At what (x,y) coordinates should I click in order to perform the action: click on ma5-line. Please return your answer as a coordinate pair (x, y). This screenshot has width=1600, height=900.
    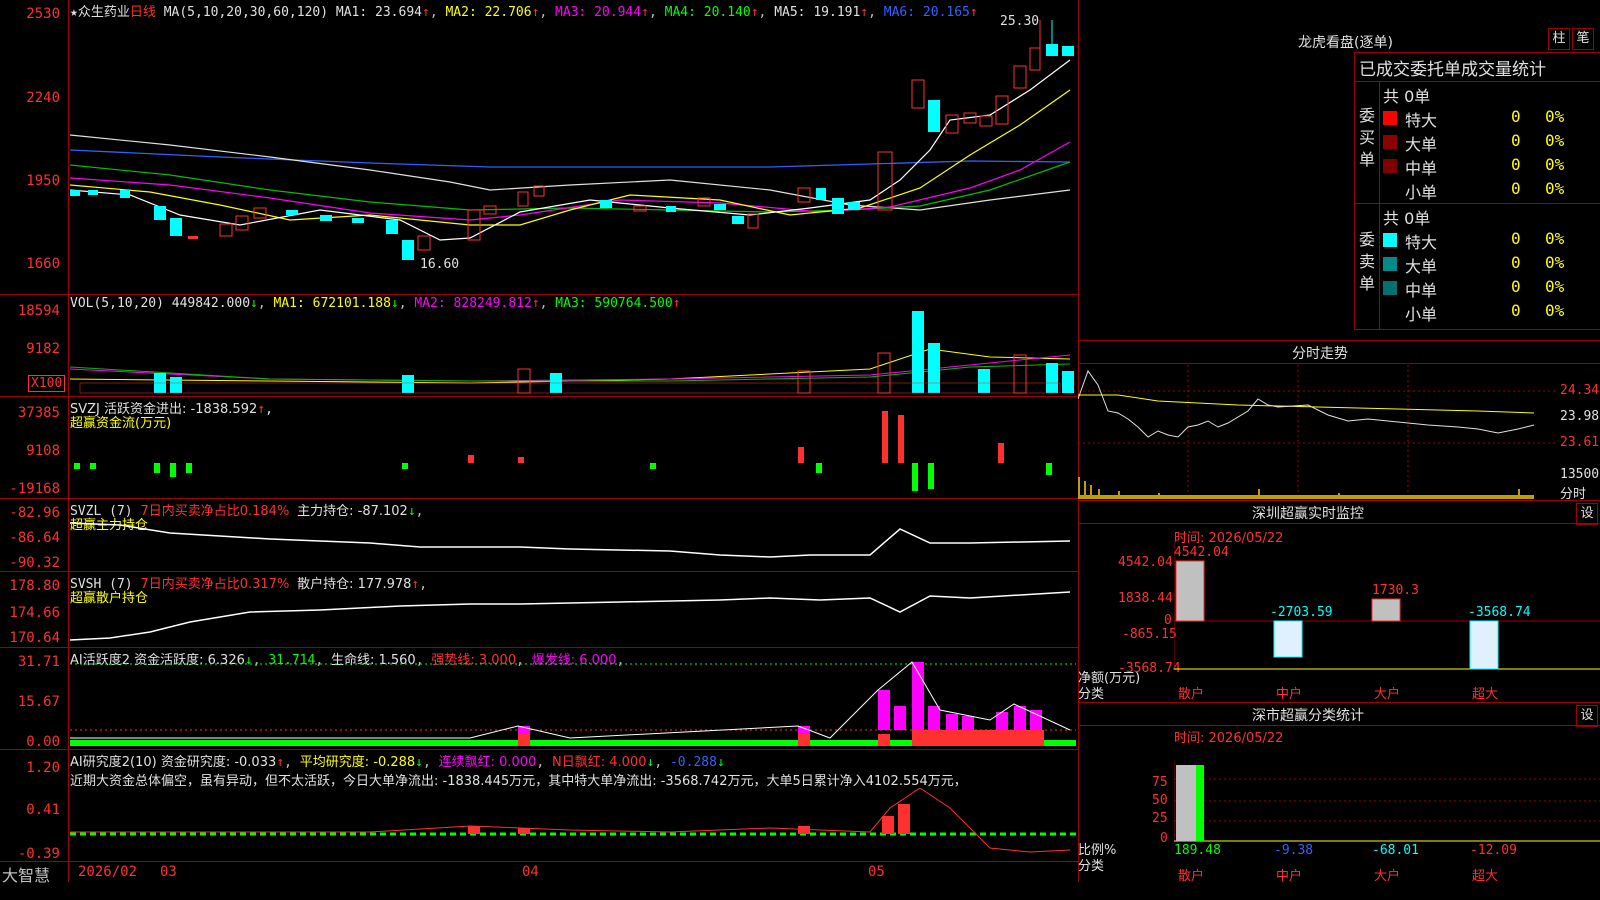
    Looking at the image, I should click on (570, 172).